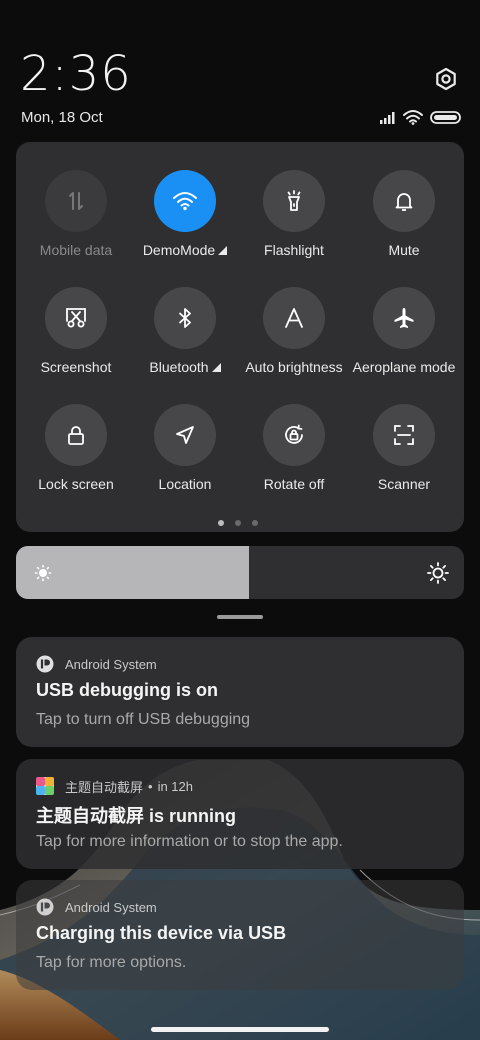 This screenshot has height=1040, width=480. I want to click on tile-label: Rotate off, so click(294, 484).